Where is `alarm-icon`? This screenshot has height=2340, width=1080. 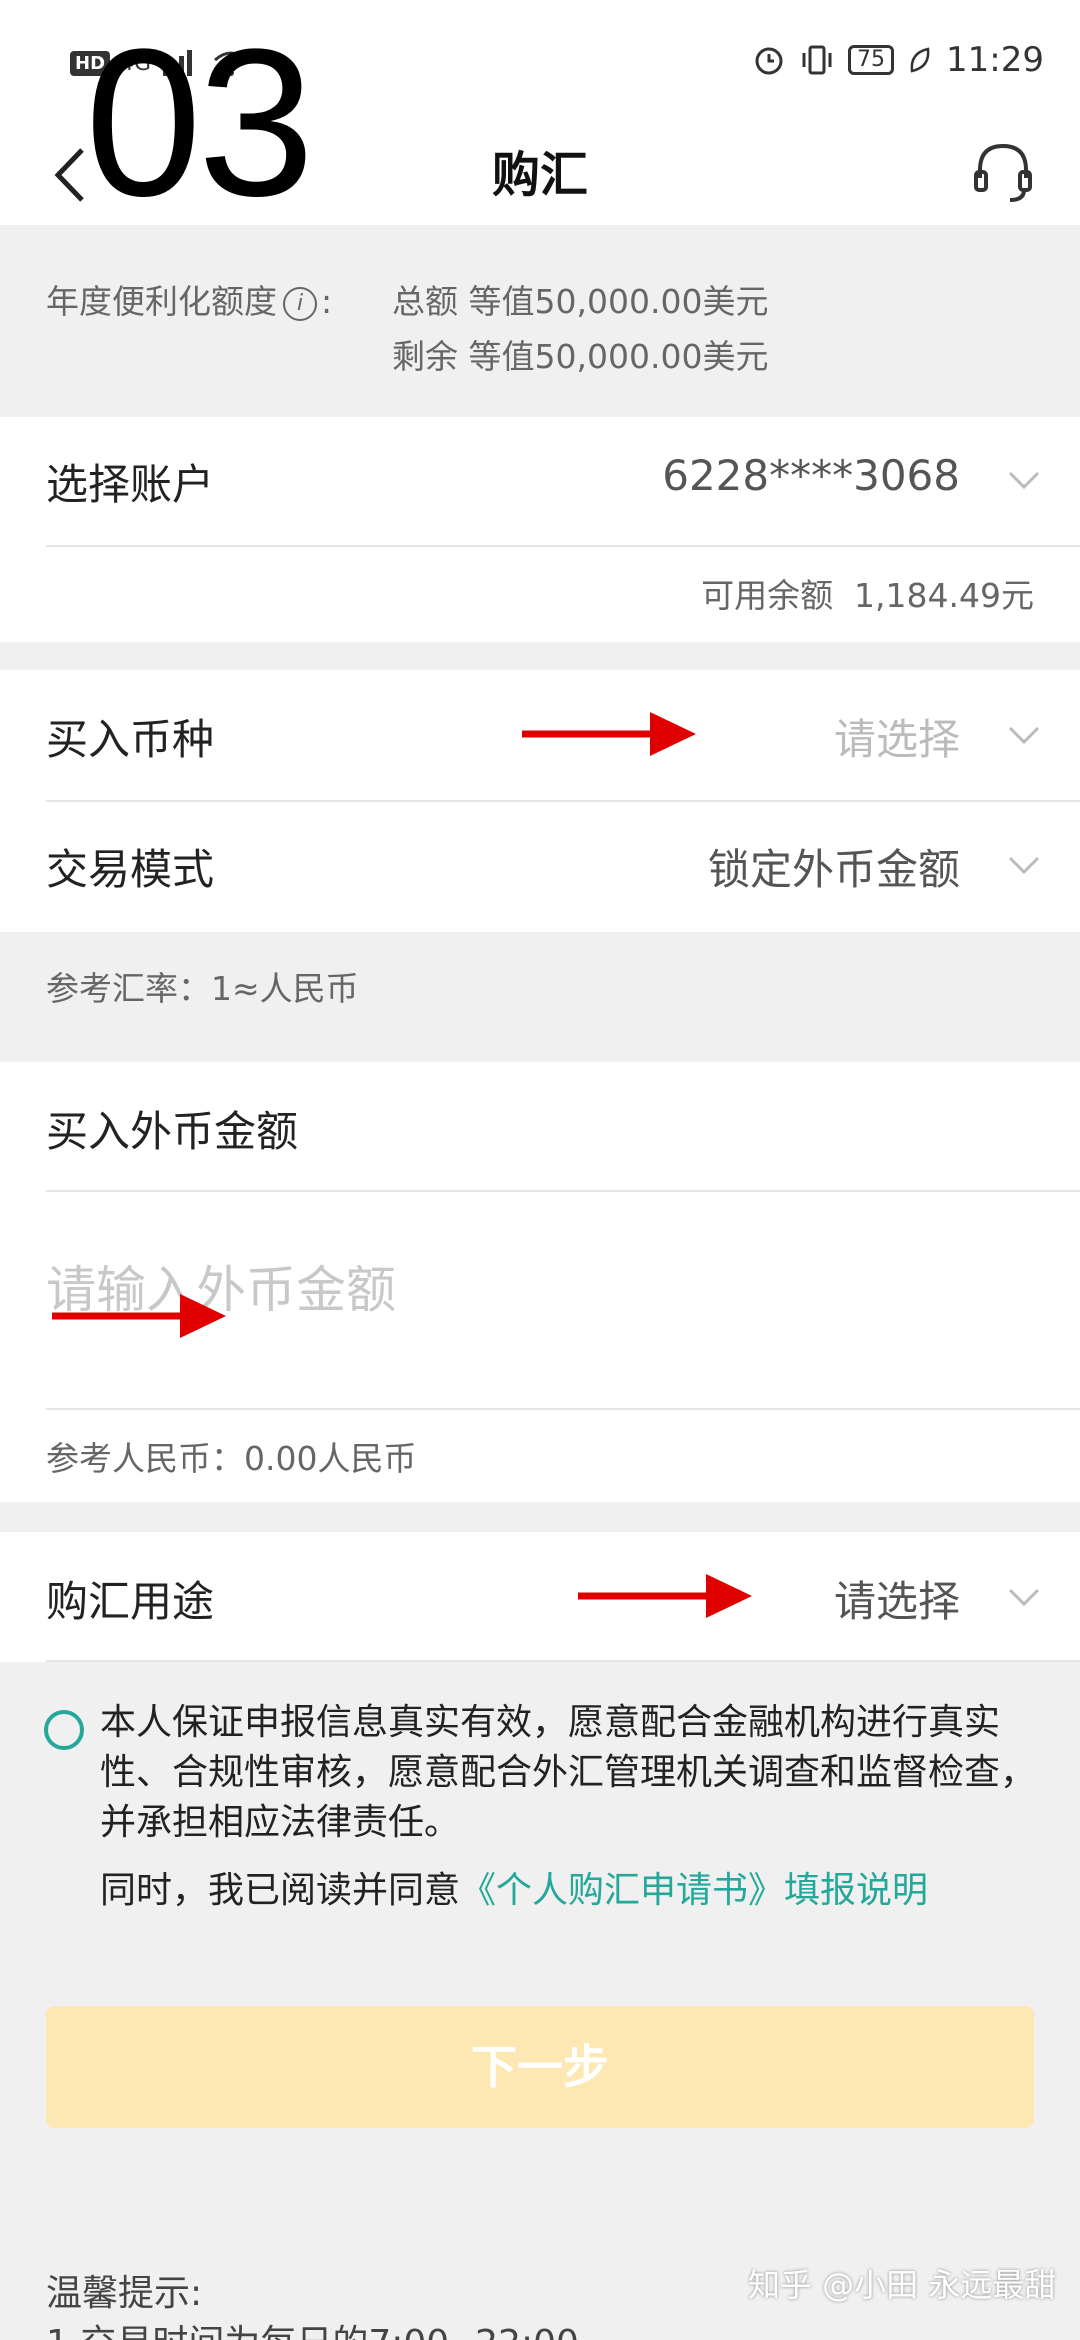
alarm-icon is located at coordinates (769, 61).